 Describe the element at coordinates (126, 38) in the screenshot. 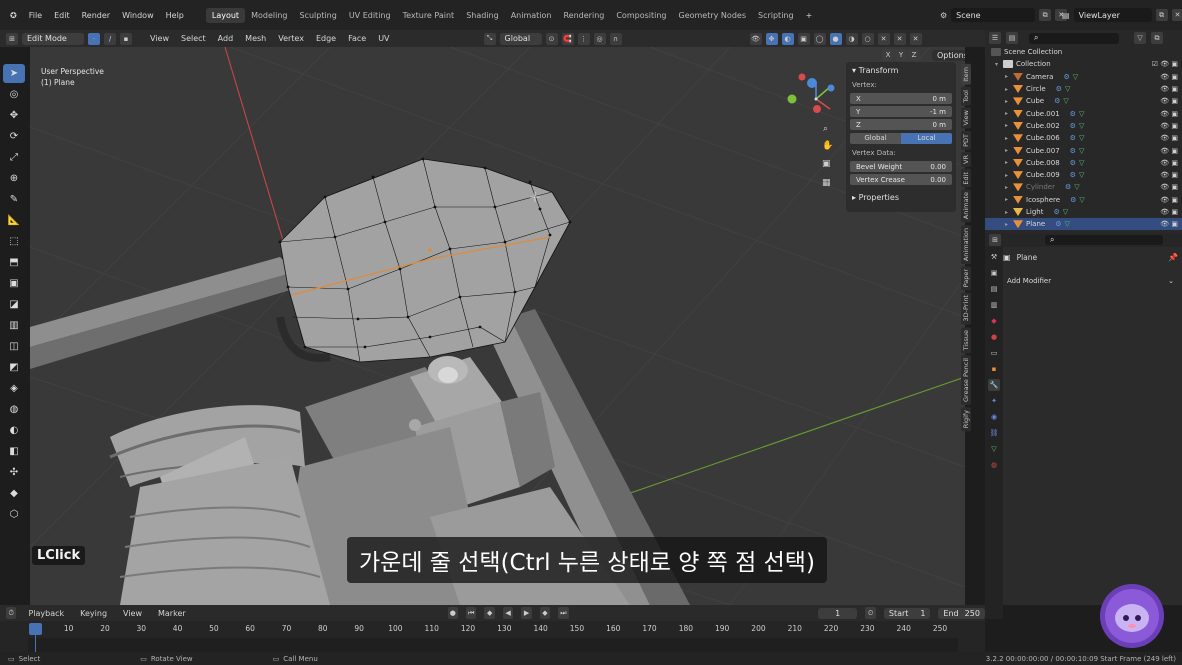

I see `face-select-icon: ▪` at that location.